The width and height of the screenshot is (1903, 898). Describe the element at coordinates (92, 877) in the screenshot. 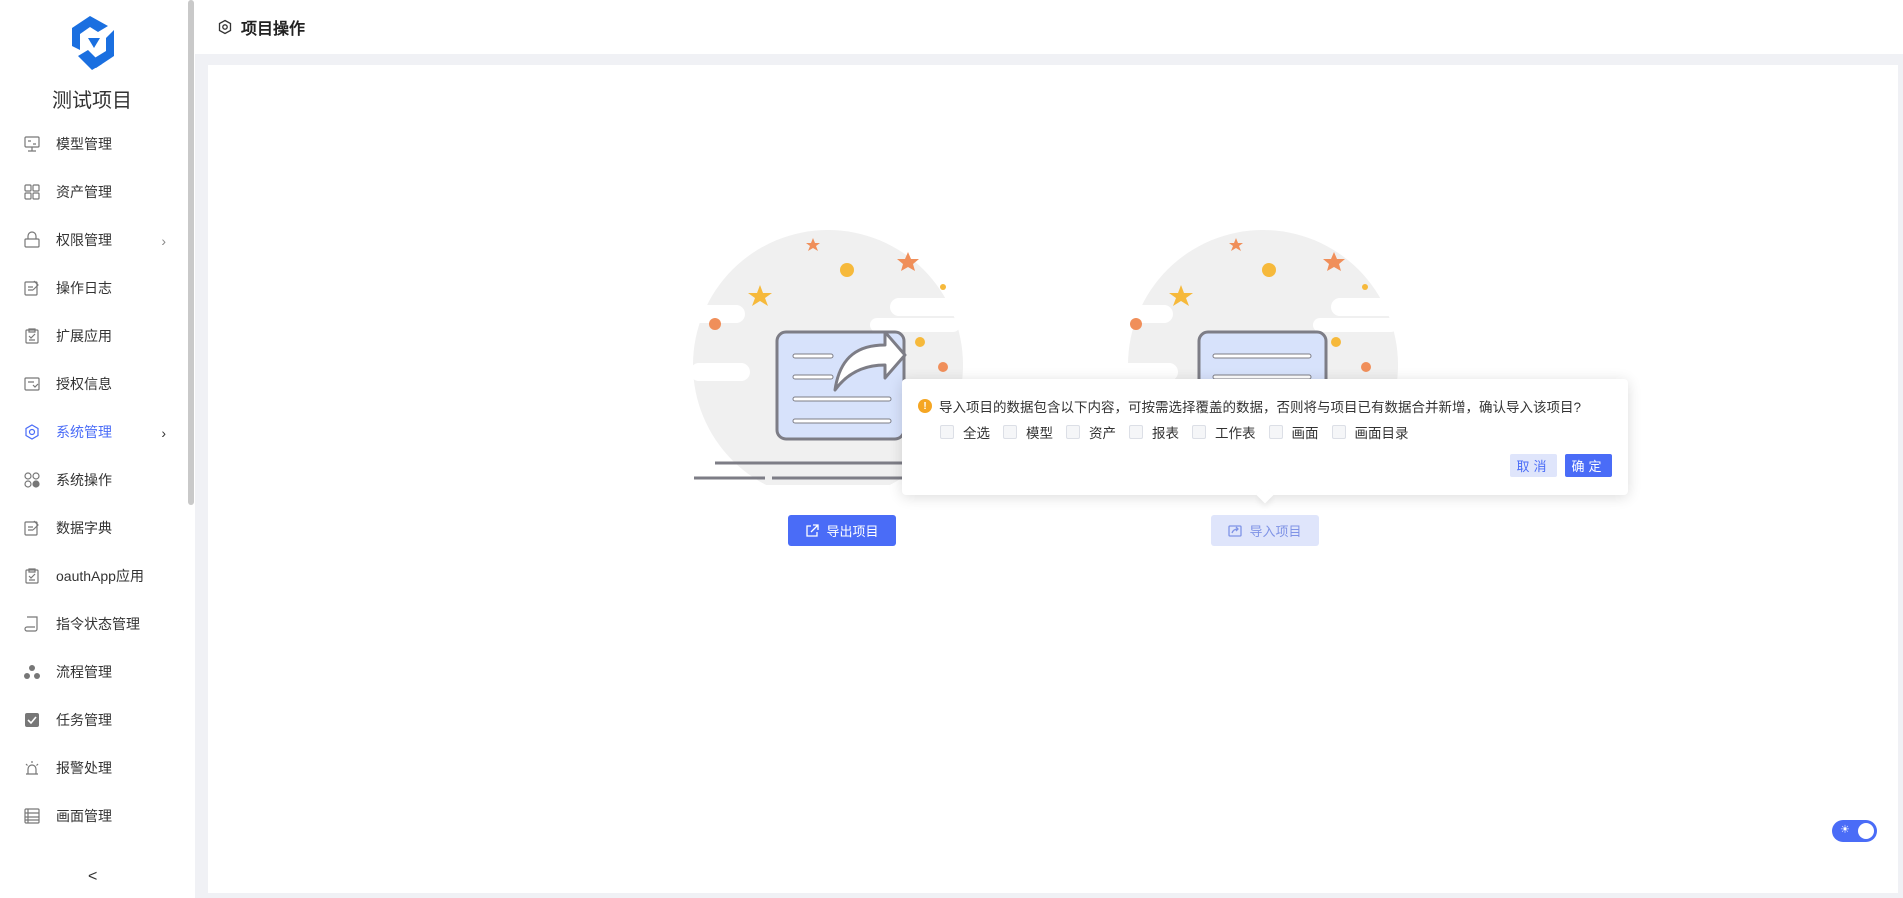

I see `collapse-sidebar-button: <` at that location.